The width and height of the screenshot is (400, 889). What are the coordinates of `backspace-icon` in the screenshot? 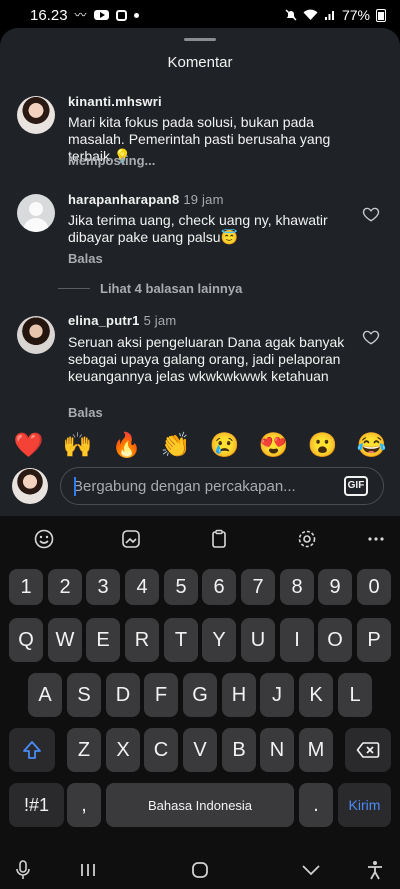 It's located at (368, 750).